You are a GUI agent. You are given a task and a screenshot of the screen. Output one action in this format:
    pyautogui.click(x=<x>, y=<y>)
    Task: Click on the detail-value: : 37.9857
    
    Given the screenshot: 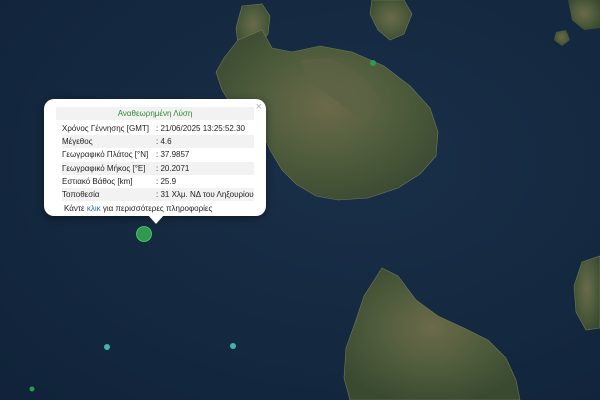 What is the action you would take?
    pyautogui.click(x=173, y=155)
    